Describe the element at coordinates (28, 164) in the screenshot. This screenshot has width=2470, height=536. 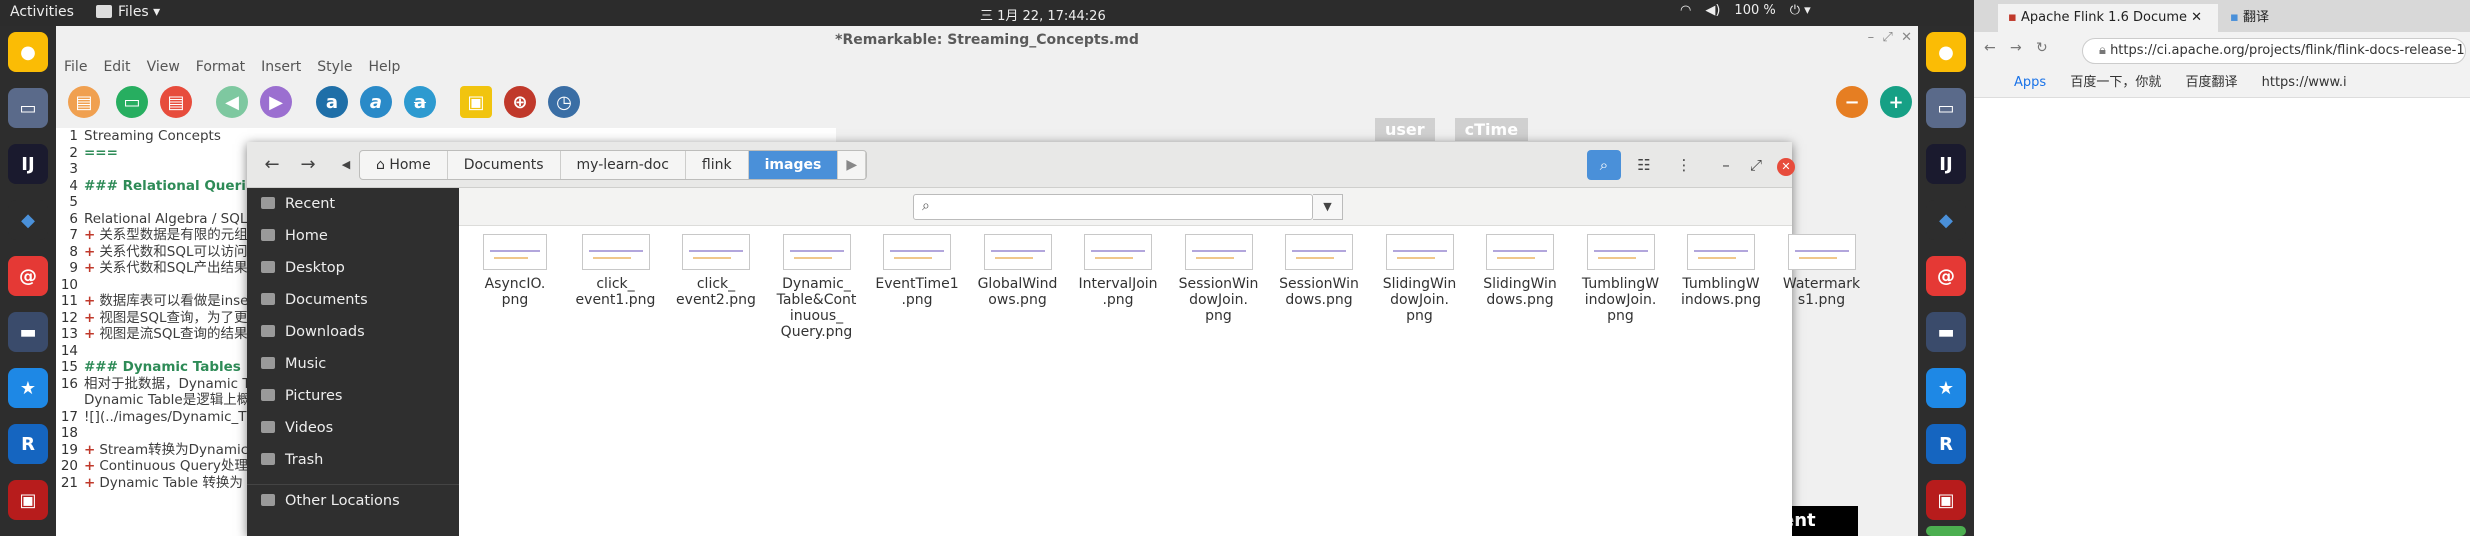
I see `intellij-icon: IJ` at that location.